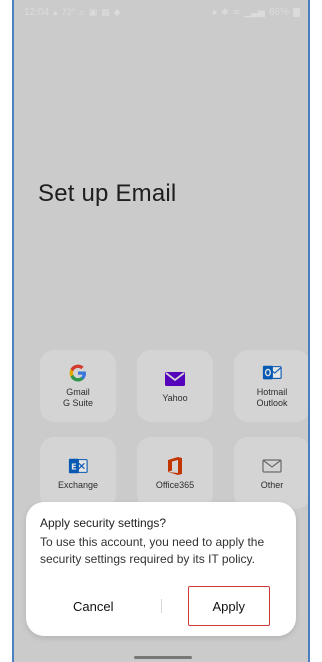 The width and height of the screenshot is (322, 662). I want to click on dialog-actions: Cancel Apply, so click(161, 606).